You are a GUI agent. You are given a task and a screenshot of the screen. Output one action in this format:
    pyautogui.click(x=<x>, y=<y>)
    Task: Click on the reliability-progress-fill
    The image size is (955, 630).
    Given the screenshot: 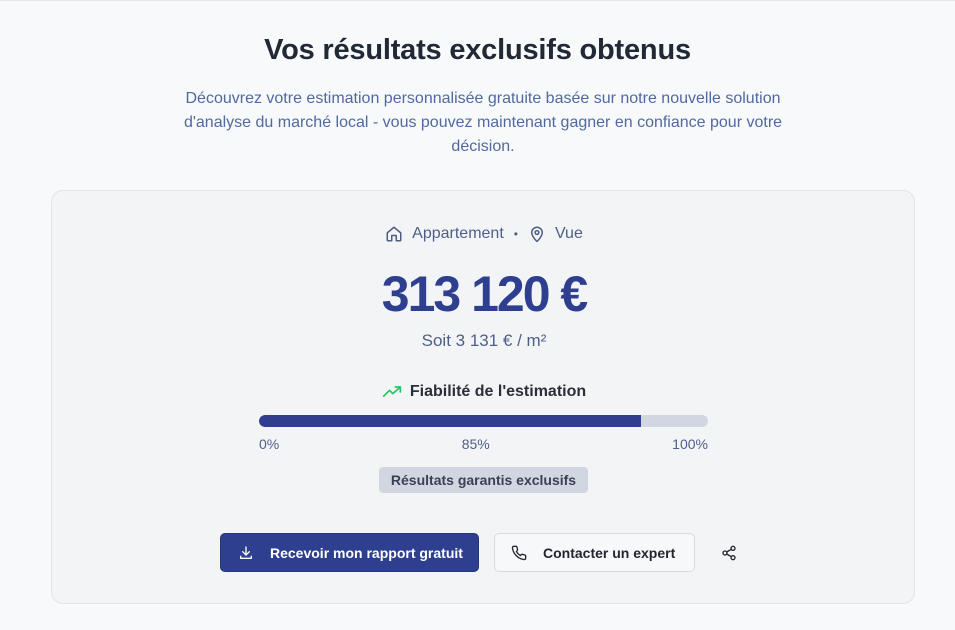 What is the action you would take?
    pyautogui.click(x=450, y=421)
    